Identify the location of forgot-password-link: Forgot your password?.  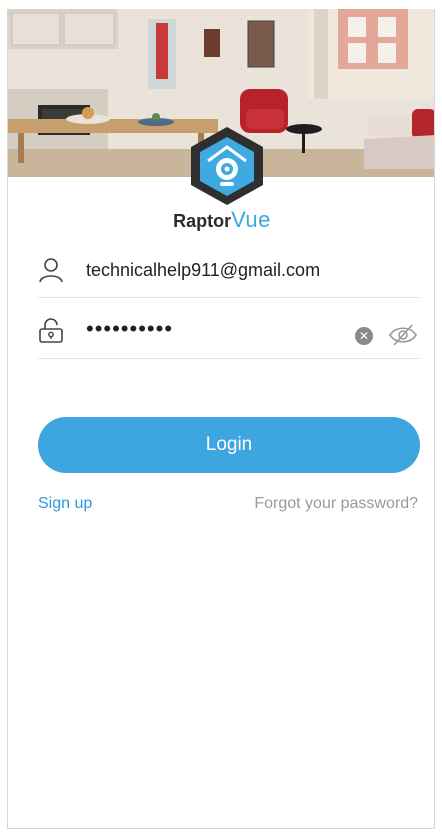
(336, 504).